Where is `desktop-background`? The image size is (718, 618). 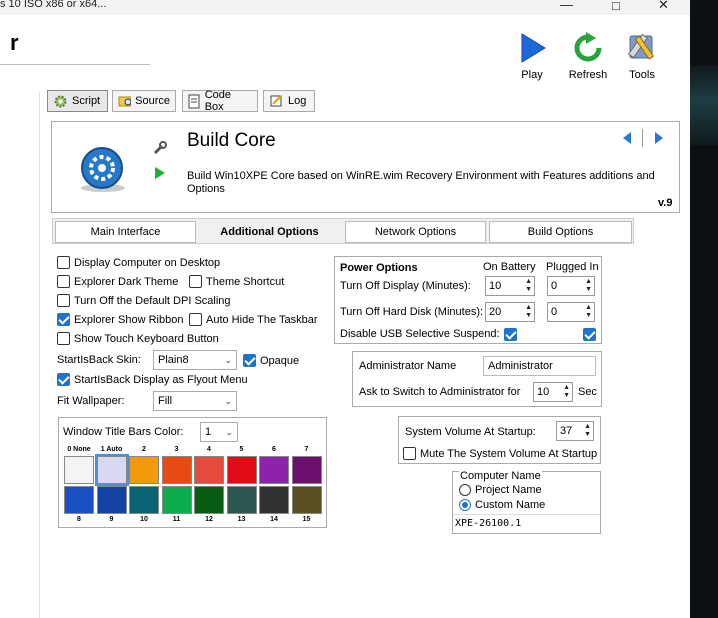
desktop-background is located at coordinates (704, 309).